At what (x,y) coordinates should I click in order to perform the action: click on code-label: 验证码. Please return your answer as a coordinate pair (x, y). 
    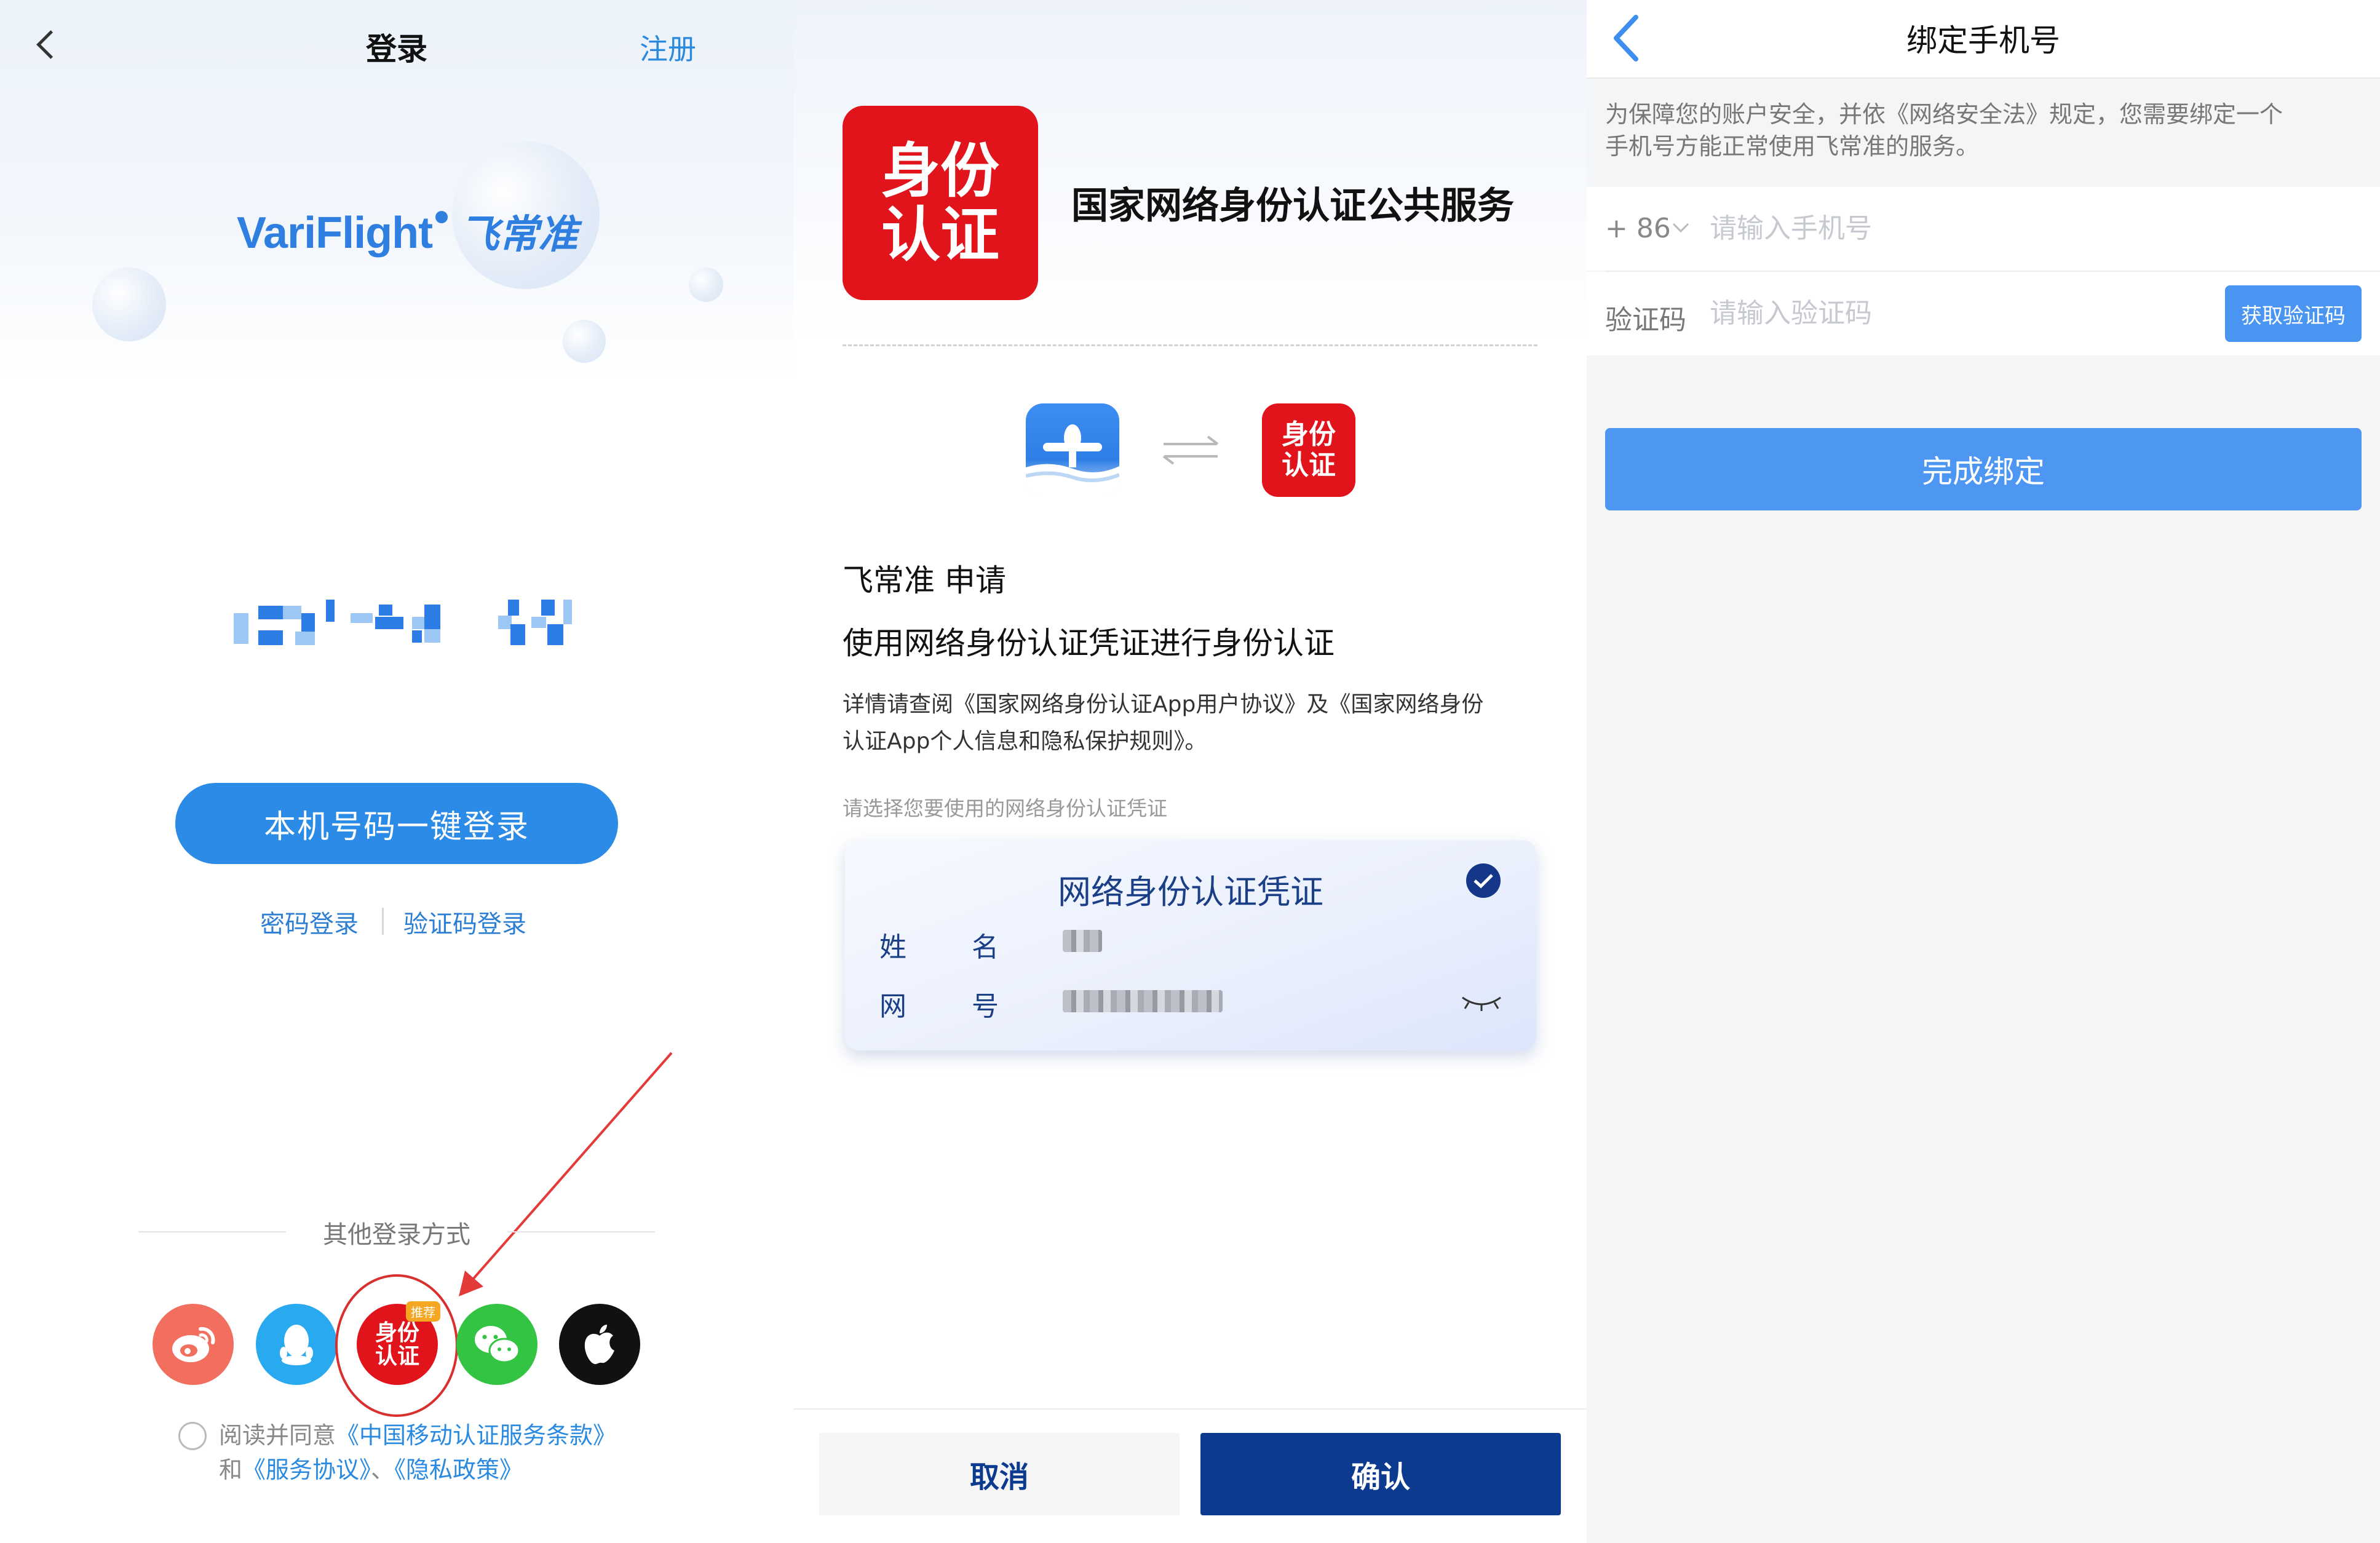
    Looking at the image, I should click on (1645, 320).